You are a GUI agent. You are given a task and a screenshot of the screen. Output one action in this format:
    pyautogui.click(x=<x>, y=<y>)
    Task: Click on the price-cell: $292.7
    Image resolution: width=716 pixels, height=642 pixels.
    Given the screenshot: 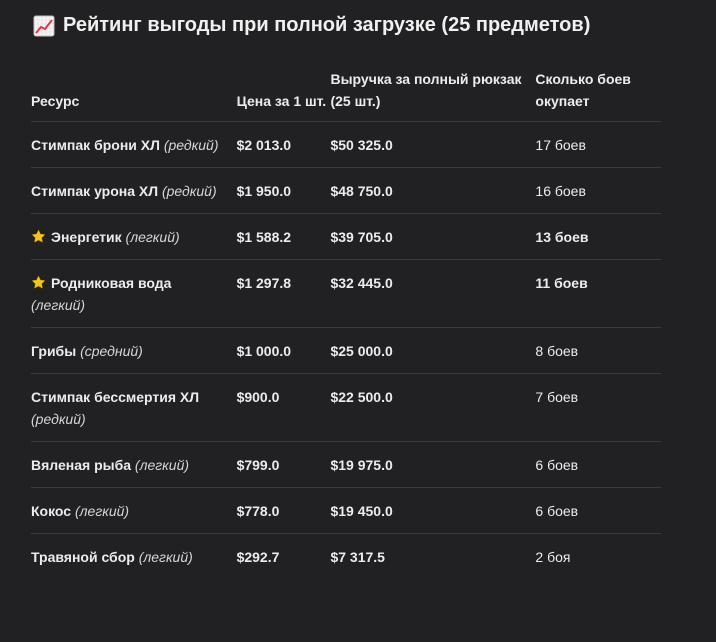 What is the action you would take?
    pyautogui.click(x=258, y=557)
    